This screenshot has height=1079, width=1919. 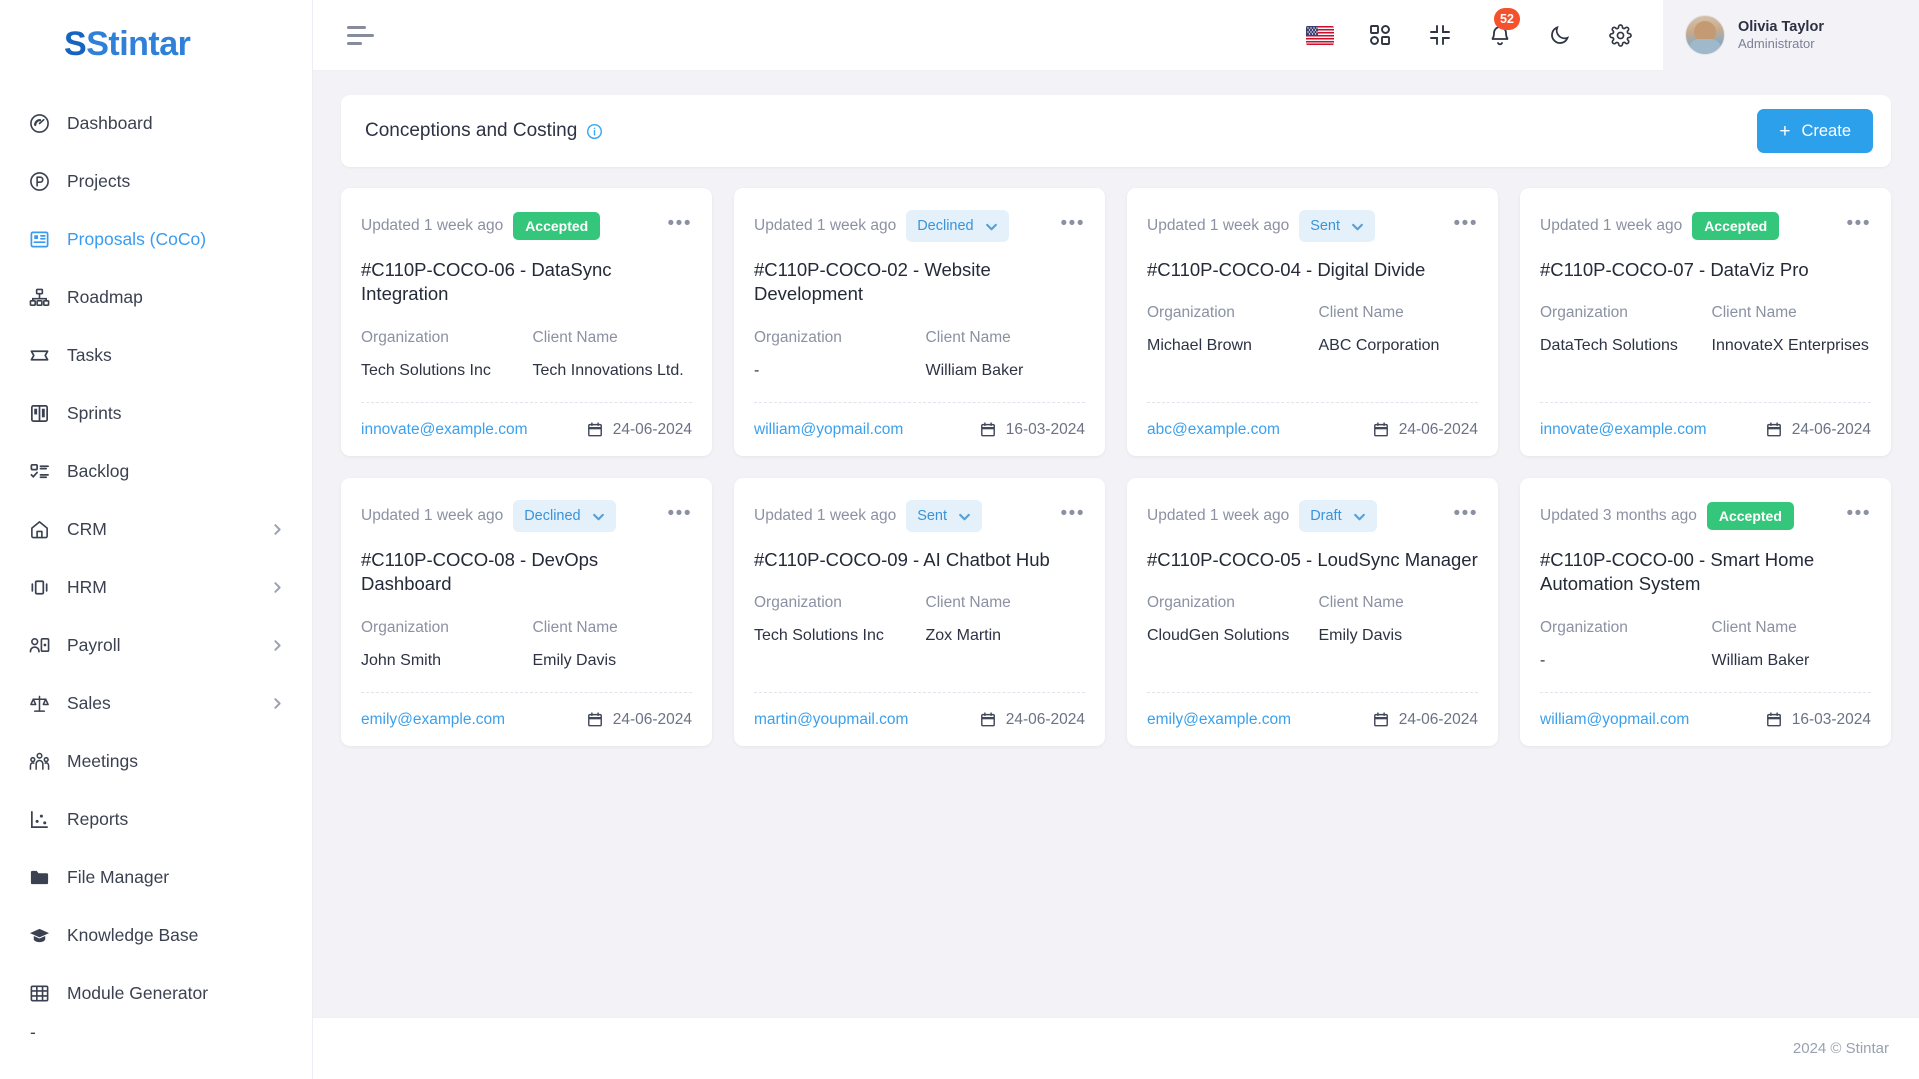 What do you see at coordinates (594, 131) in the screenshot?
I see `info-circle-icon` at bounding box center [594, 131].